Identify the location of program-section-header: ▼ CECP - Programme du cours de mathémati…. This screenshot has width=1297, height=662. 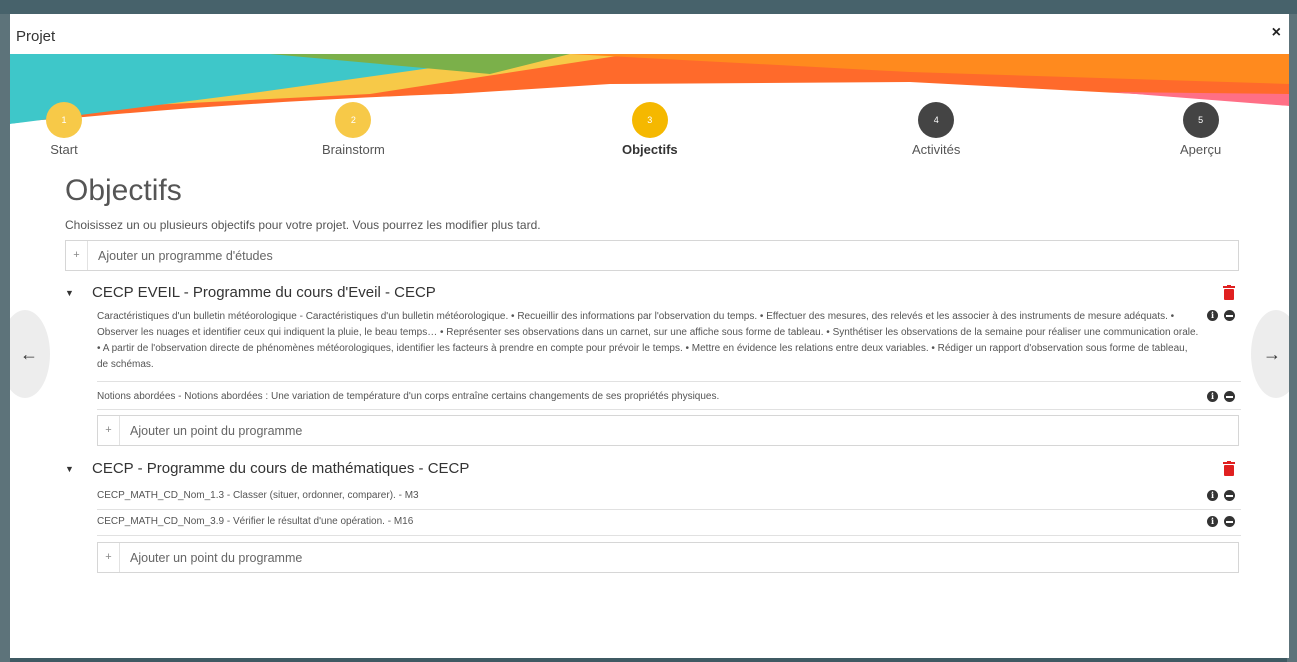
(650, 470).